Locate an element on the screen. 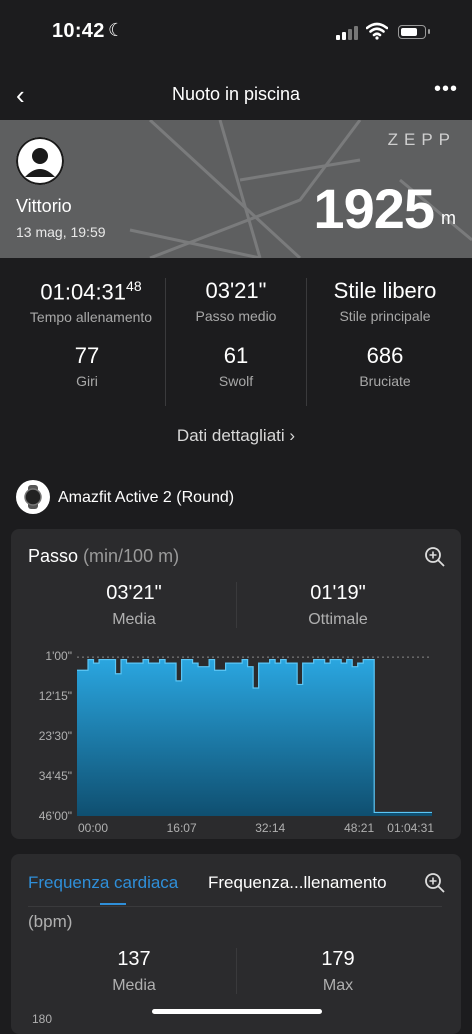  stat-label: Giri is located at coordinates (87, 381).